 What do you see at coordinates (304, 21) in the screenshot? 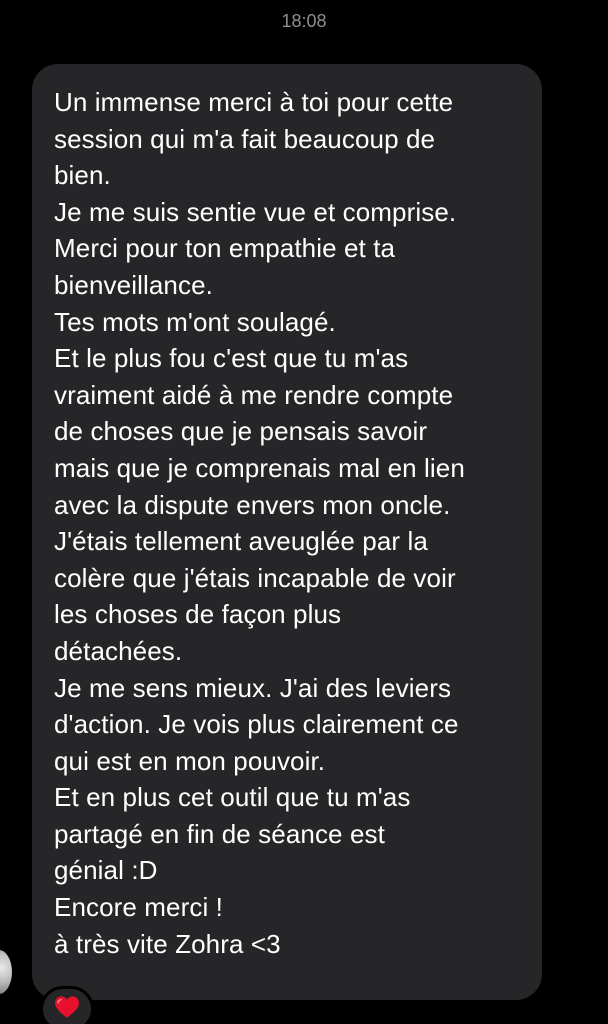
I see `message-timestamp: 18:08` at bounding box center [304, 21].